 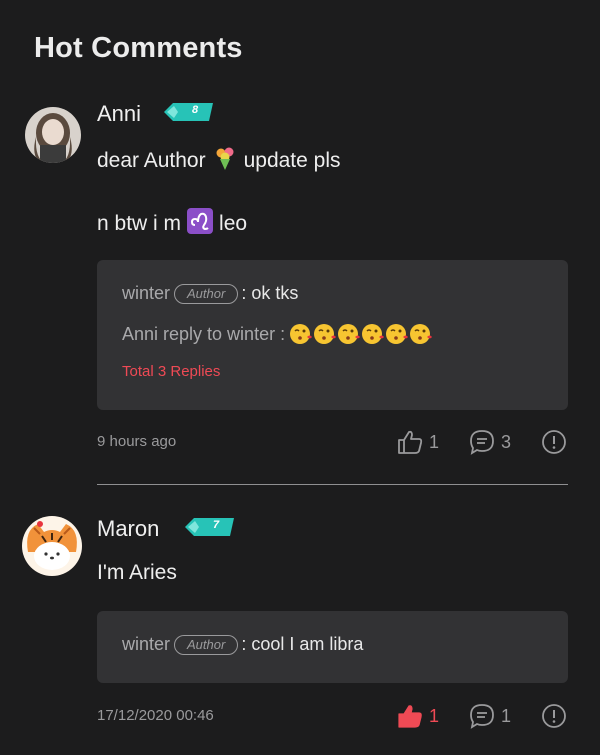 What do you see at coordinates (195, 110) in the screenshot?
I see `level-number: 8` at bounding box center [195, 110].